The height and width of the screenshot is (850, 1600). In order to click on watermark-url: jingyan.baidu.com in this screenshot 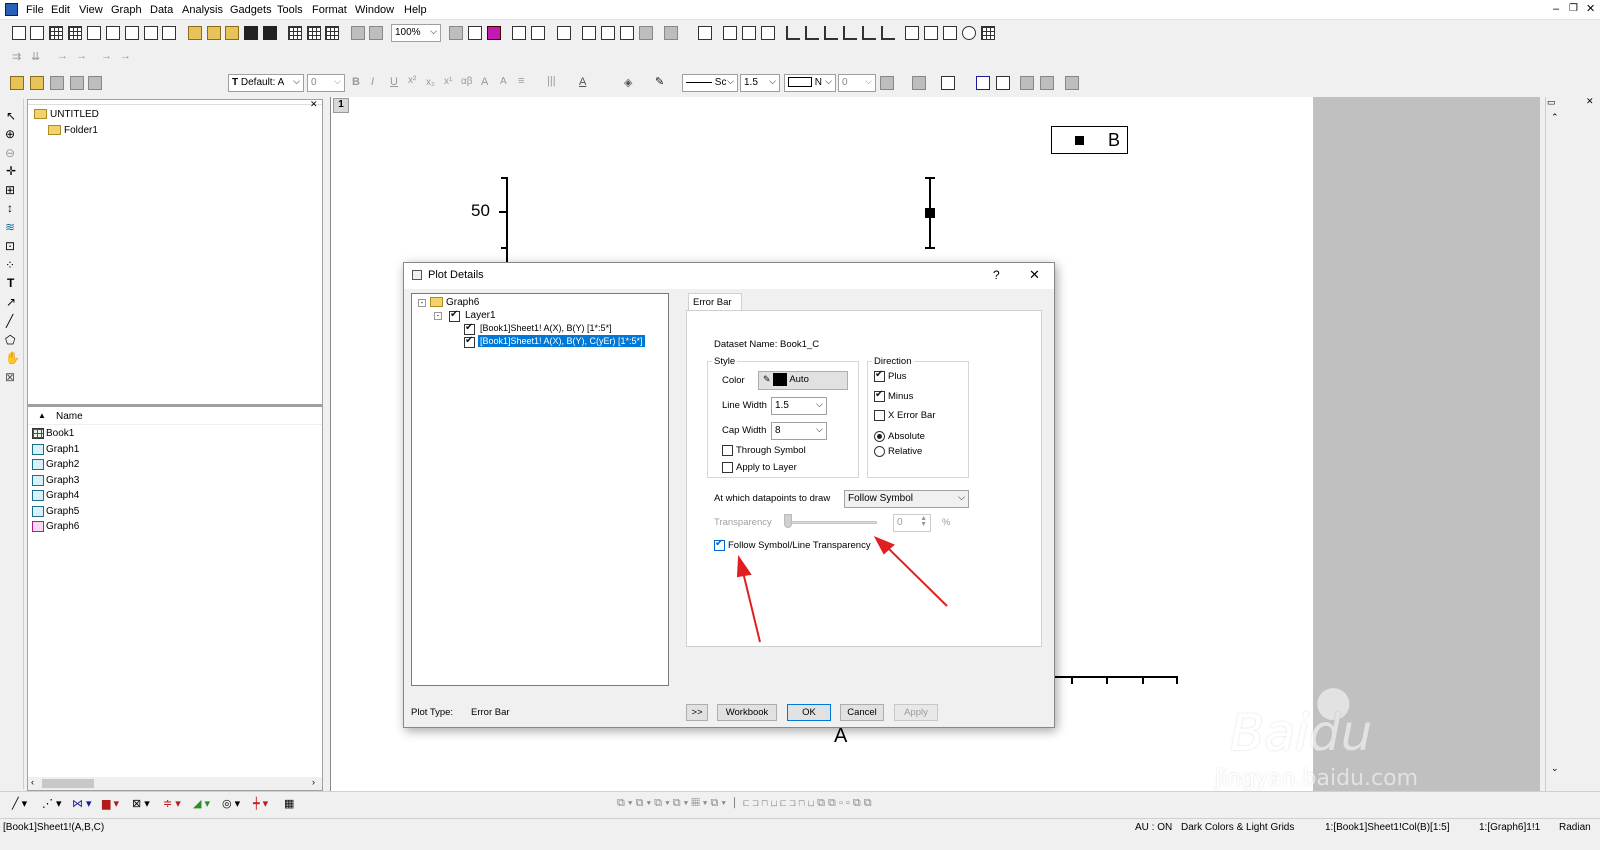, I will do `click(1317, 778)`.